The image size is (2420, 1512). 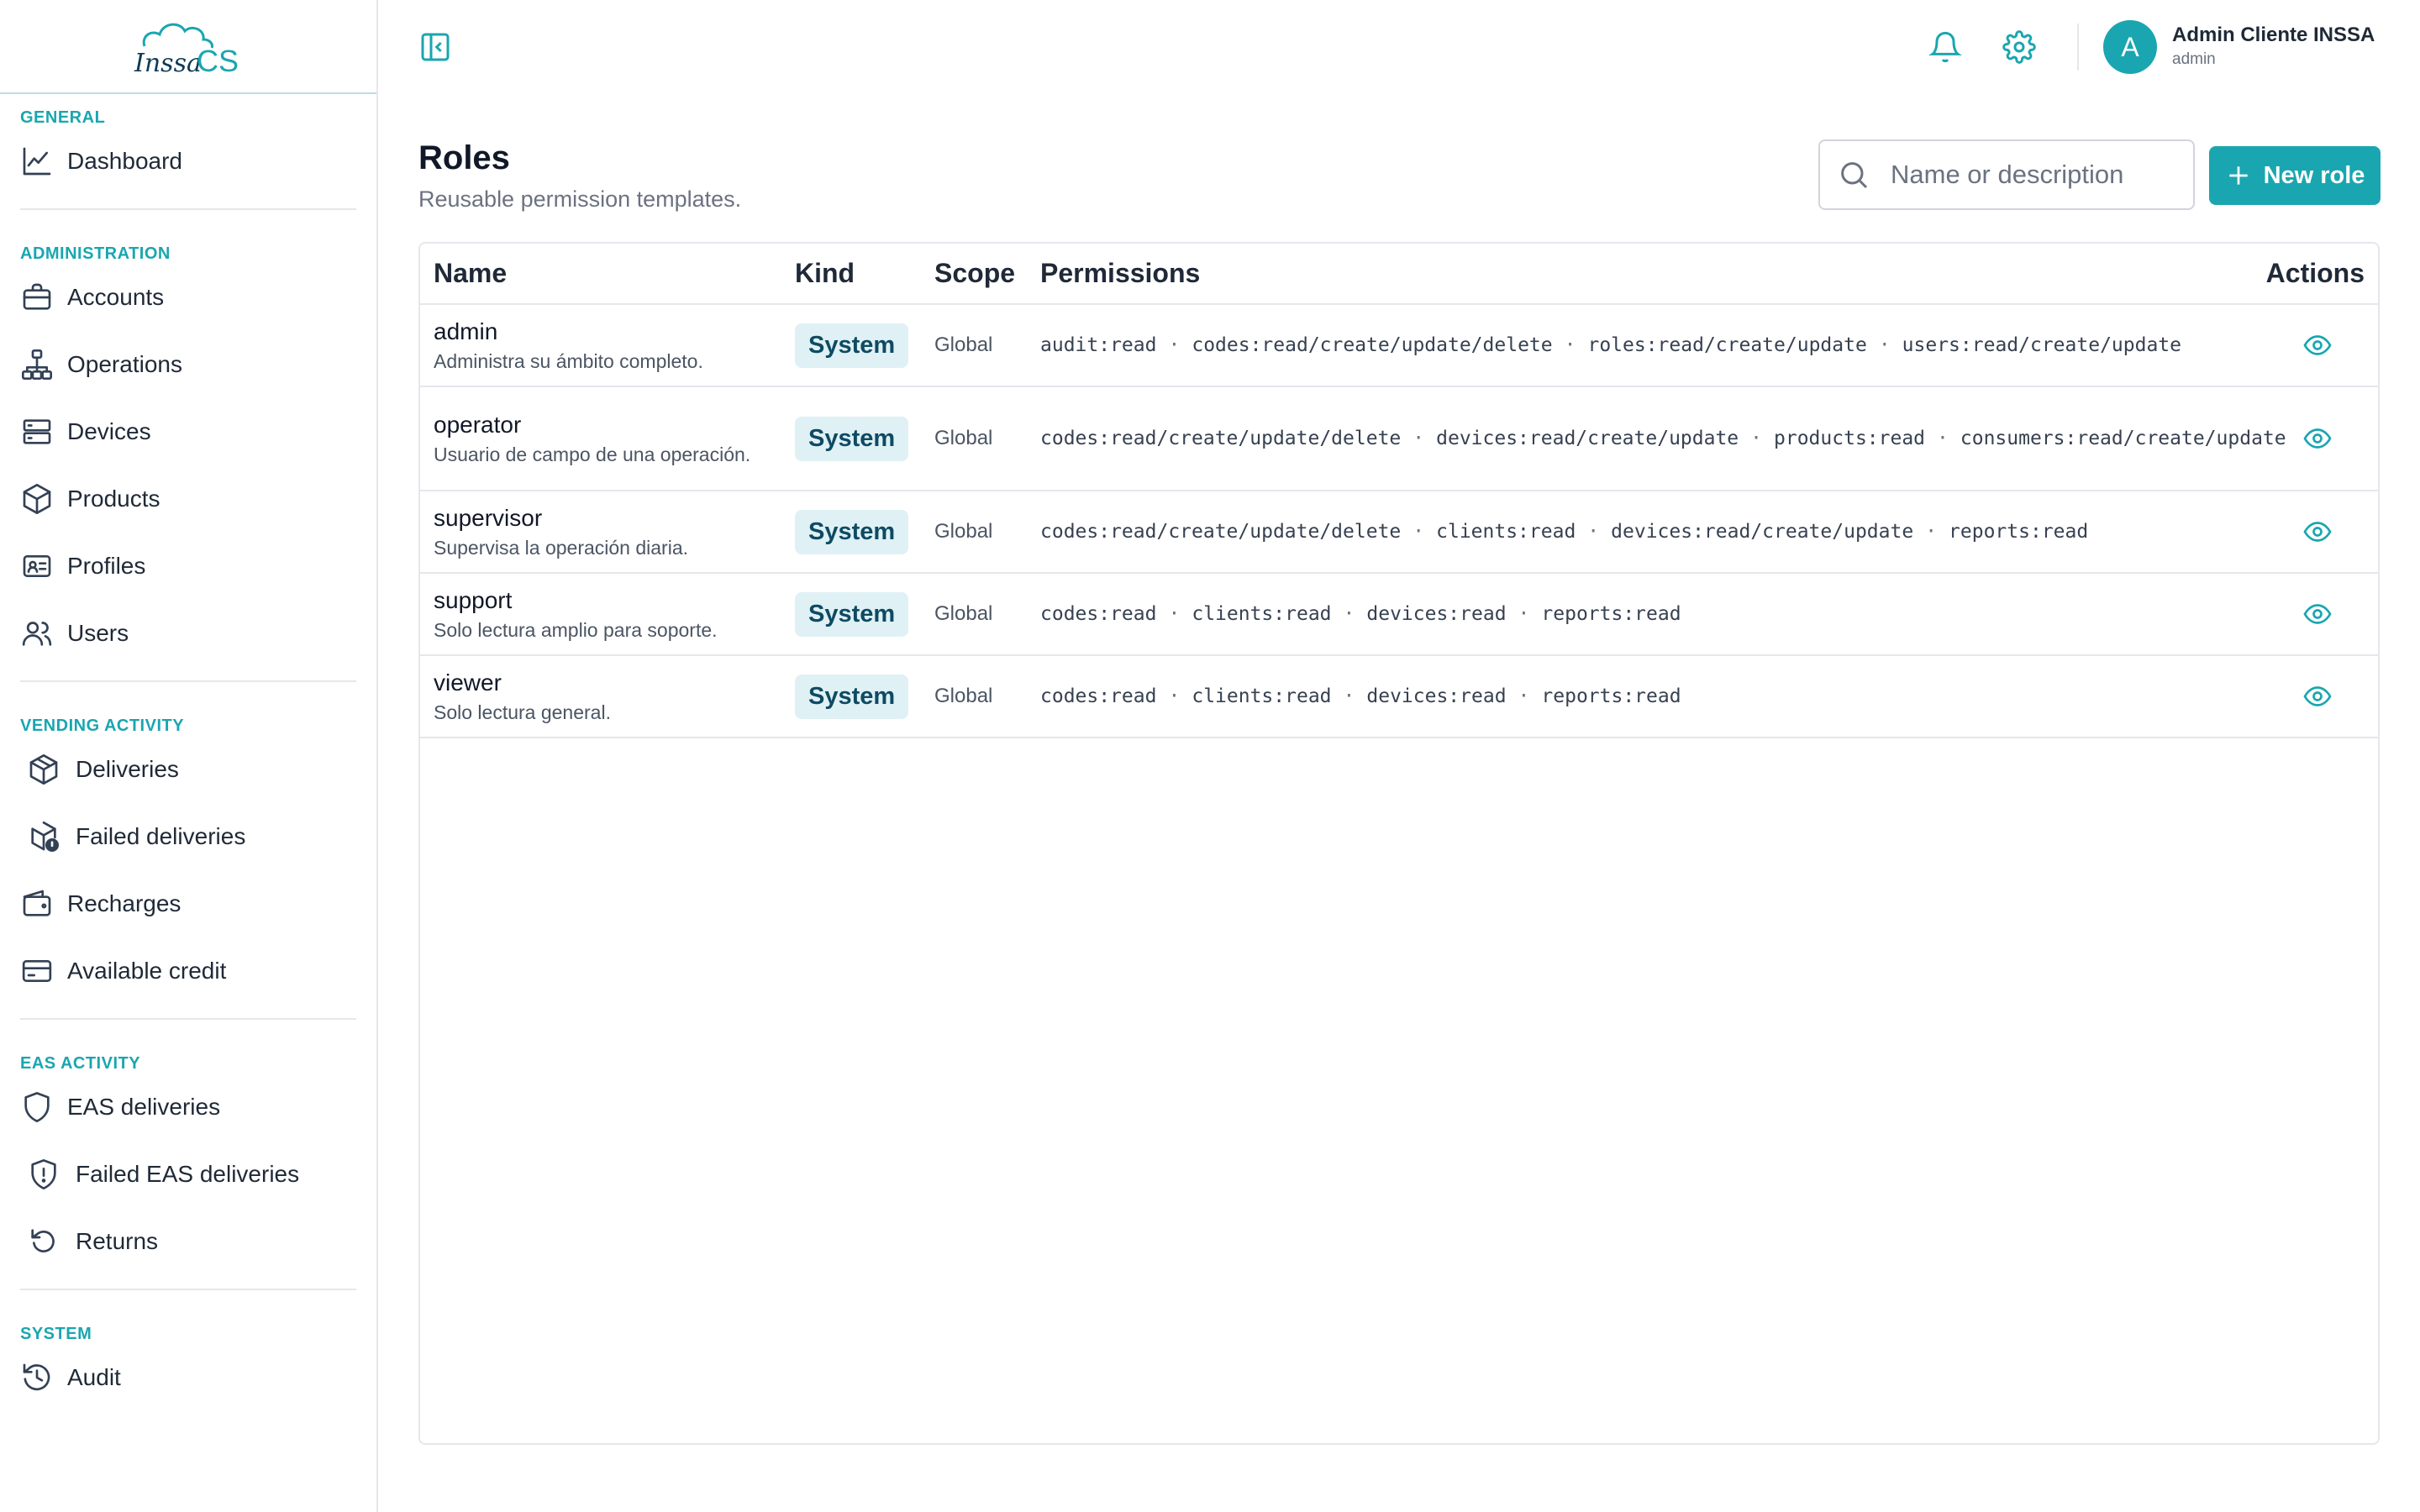 What do you see at coordinates (2130, 47) in the screenshot?
I see `avatar: A` at bounding box center [2130, 47].